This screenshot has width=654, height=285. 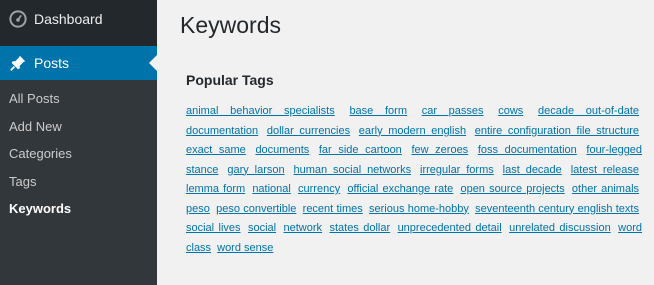 I want to click on tag-link: documentation, so click(x=222, y=131).